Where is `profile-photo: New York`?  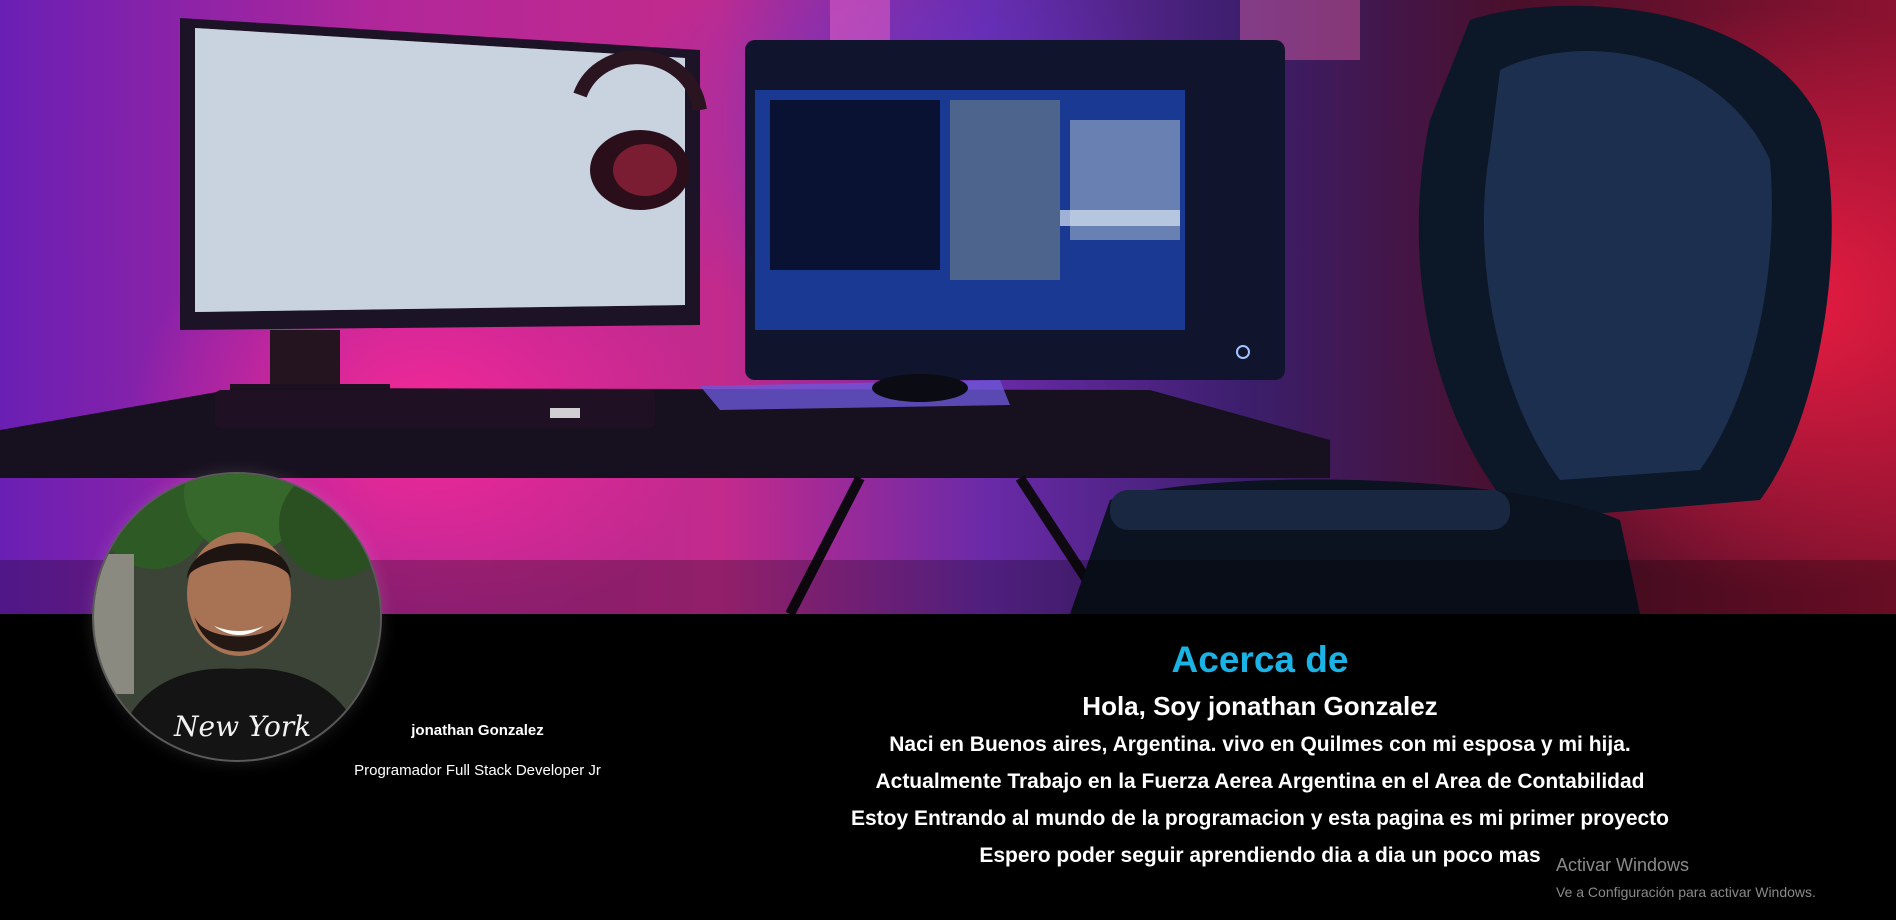 profile-photo: New York is located at coordinates (237, 617).